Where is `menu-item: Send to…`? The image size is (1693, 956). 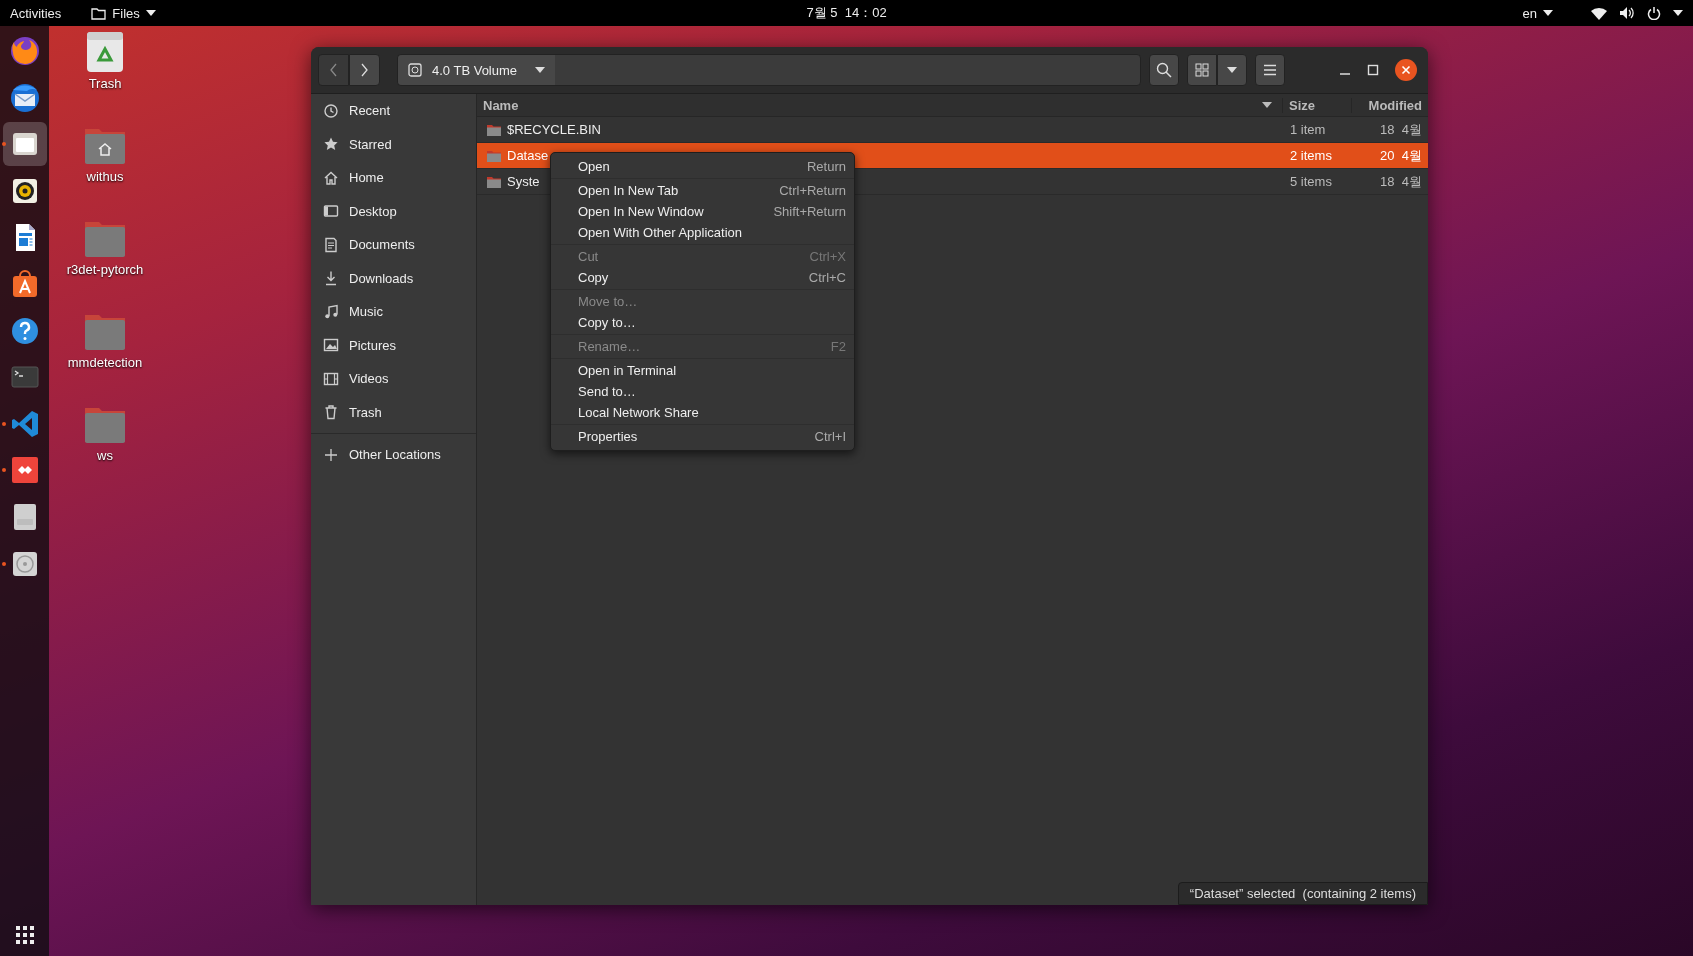
menu-item: Send to… is located at coordinates (702, 391).